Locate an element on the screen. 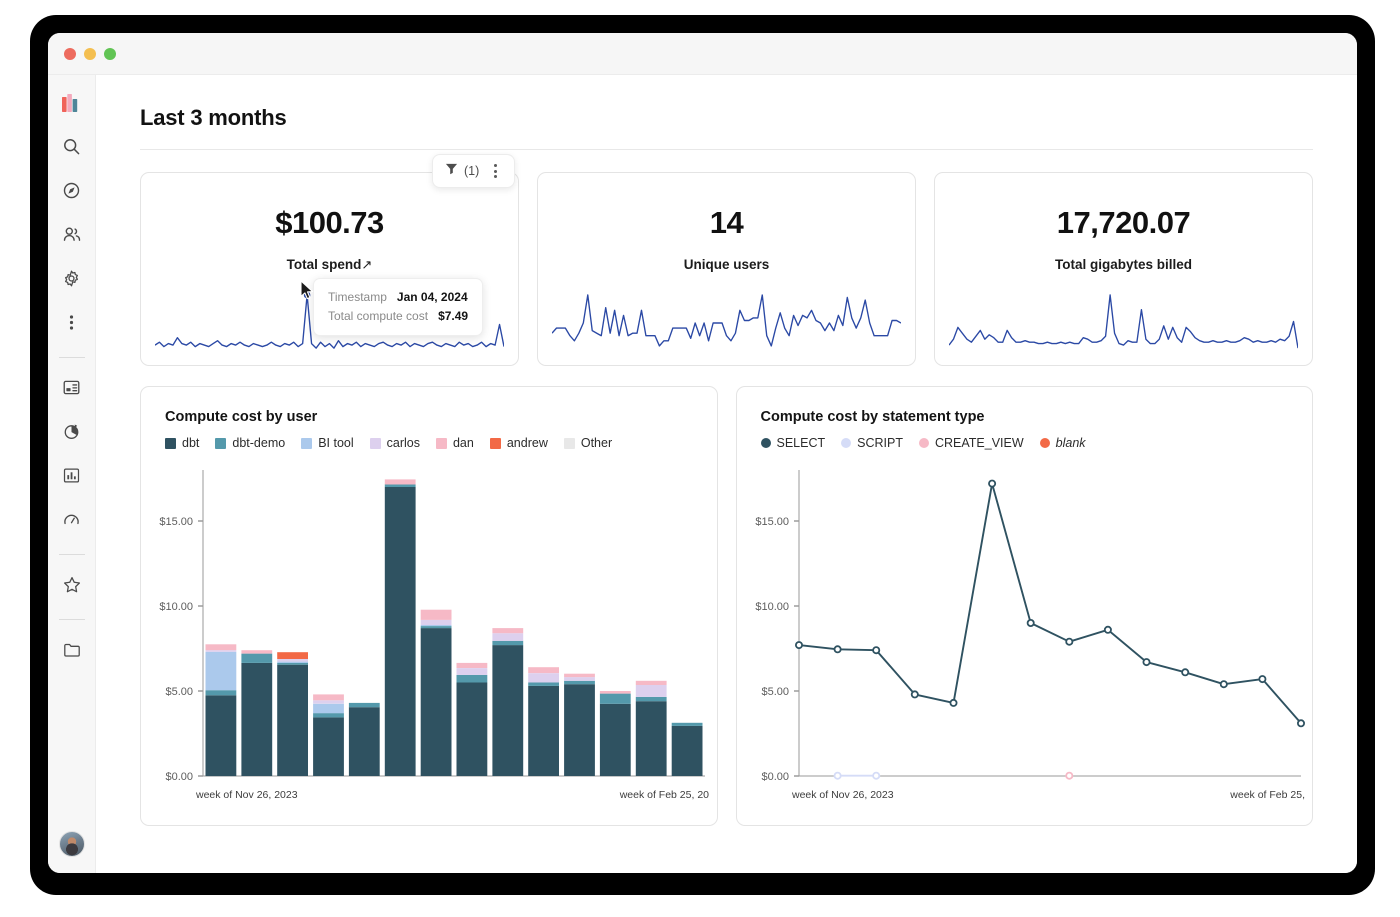 This screenshot has height=917, width=1400. filter-icon is located at coordinates (451, 171).